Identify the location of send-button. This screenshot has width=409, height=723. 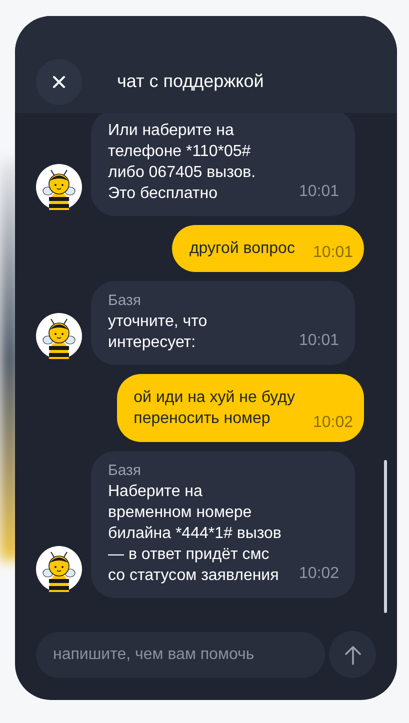
(352, 654).